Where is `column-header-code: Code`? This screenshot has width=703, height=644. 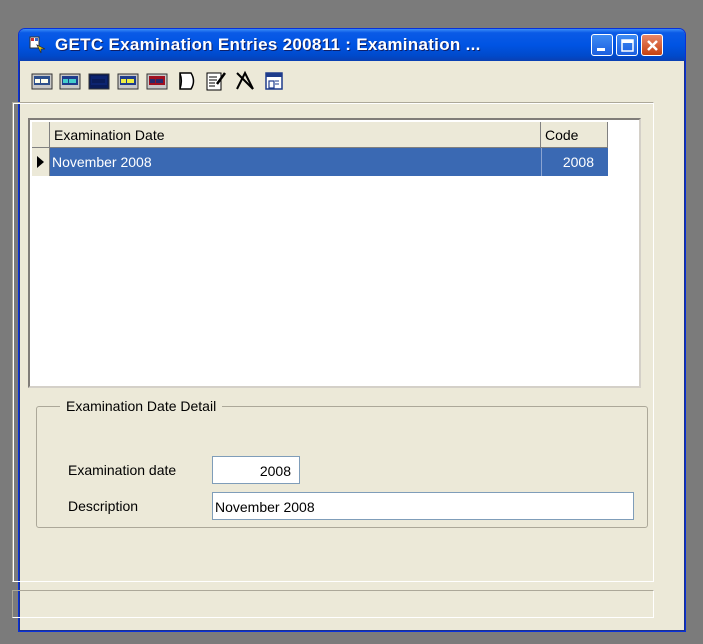
column-header-code: Code is located at coordinates (574, 135).